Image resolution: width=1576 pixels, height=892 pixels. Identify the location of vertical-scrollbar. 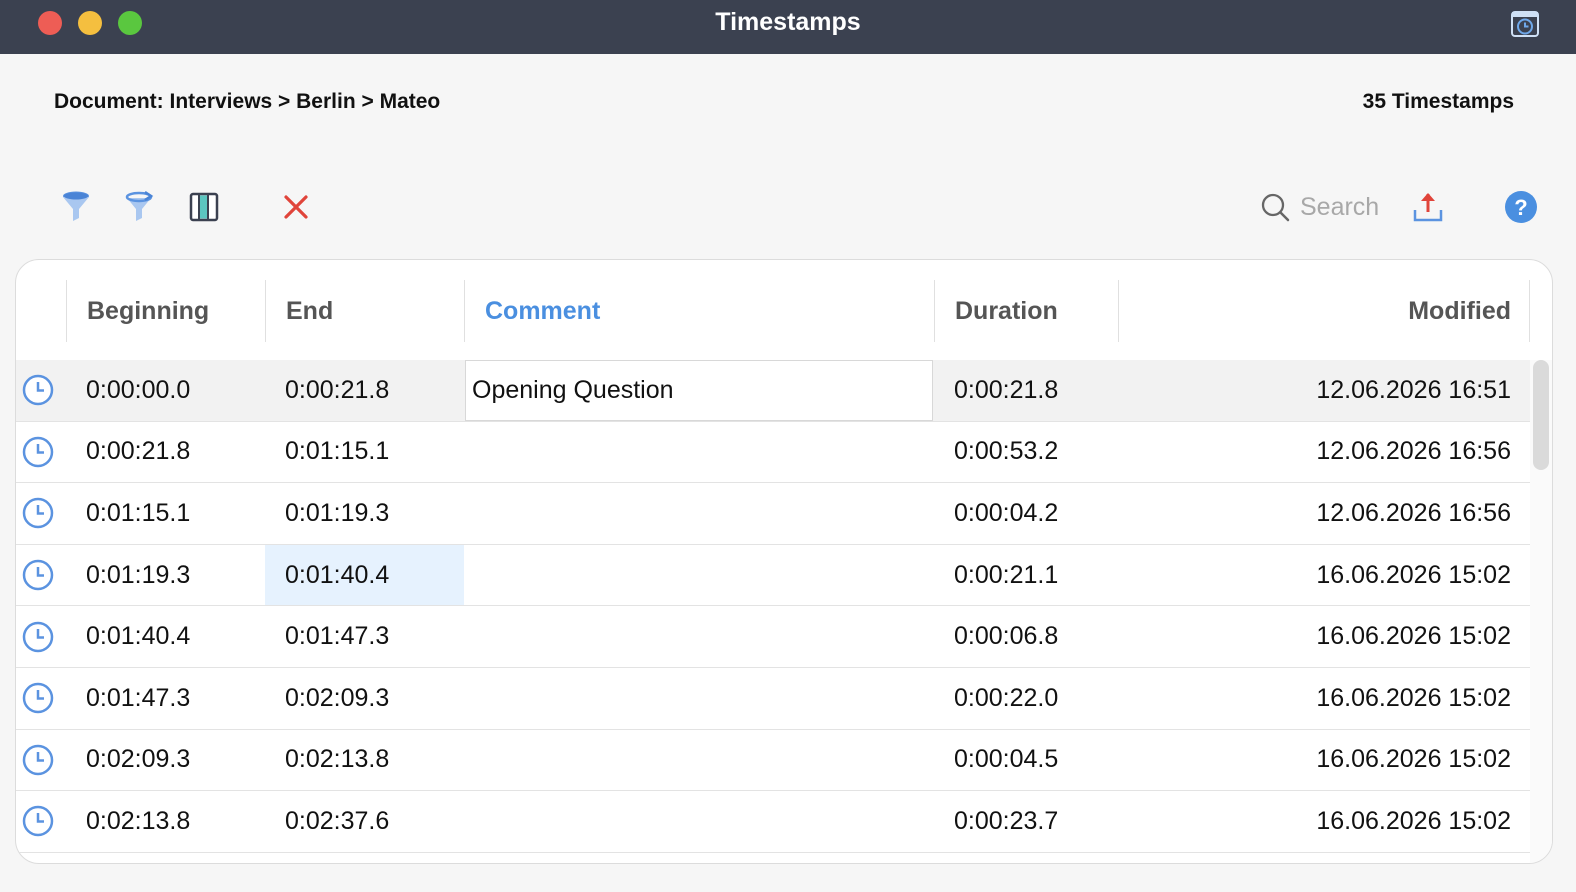
(1541, 611).